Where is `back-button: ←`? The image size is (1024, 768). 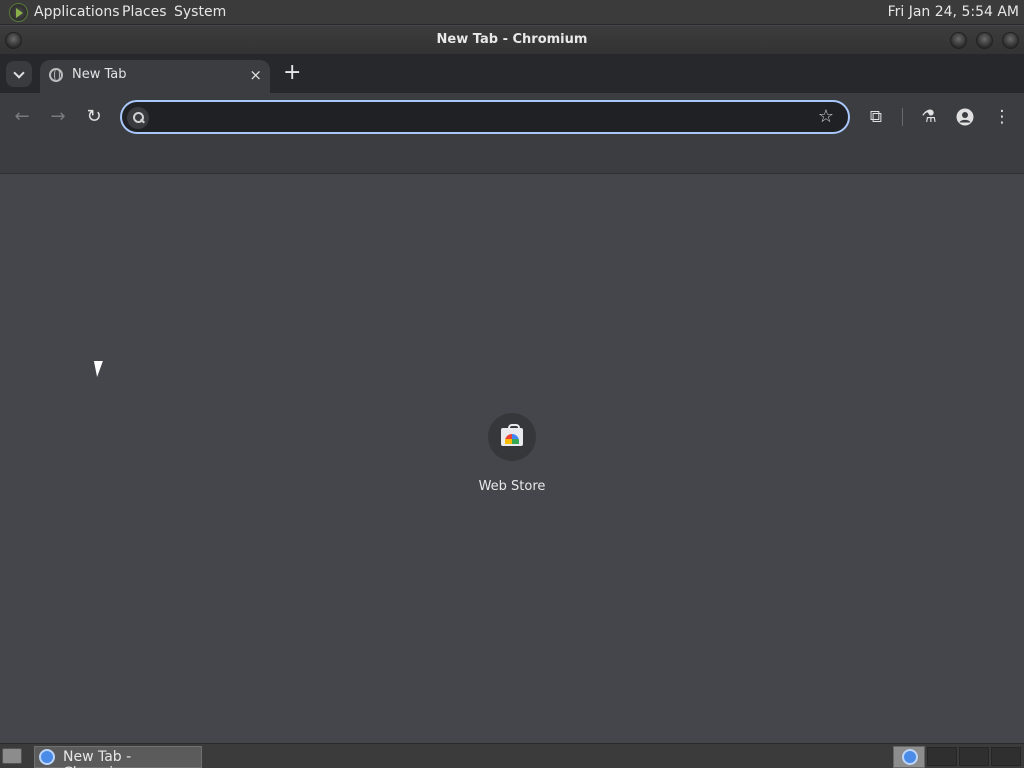
back-button: ← is located at coordinates (22, 117).